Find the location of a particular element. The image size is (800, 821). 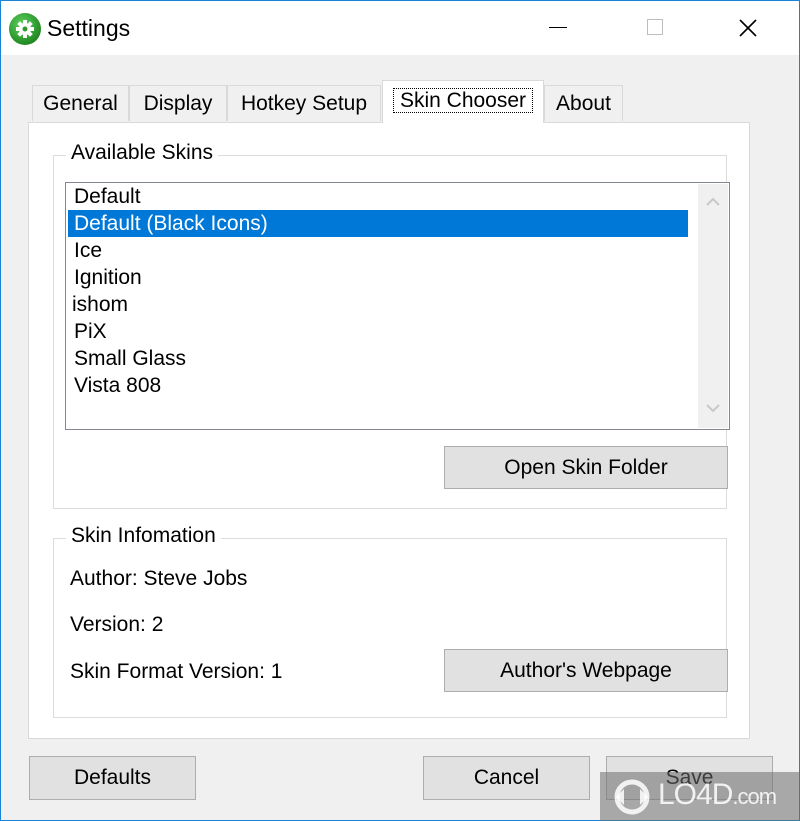

tab-display: Display is located at coordinates (178, 103).